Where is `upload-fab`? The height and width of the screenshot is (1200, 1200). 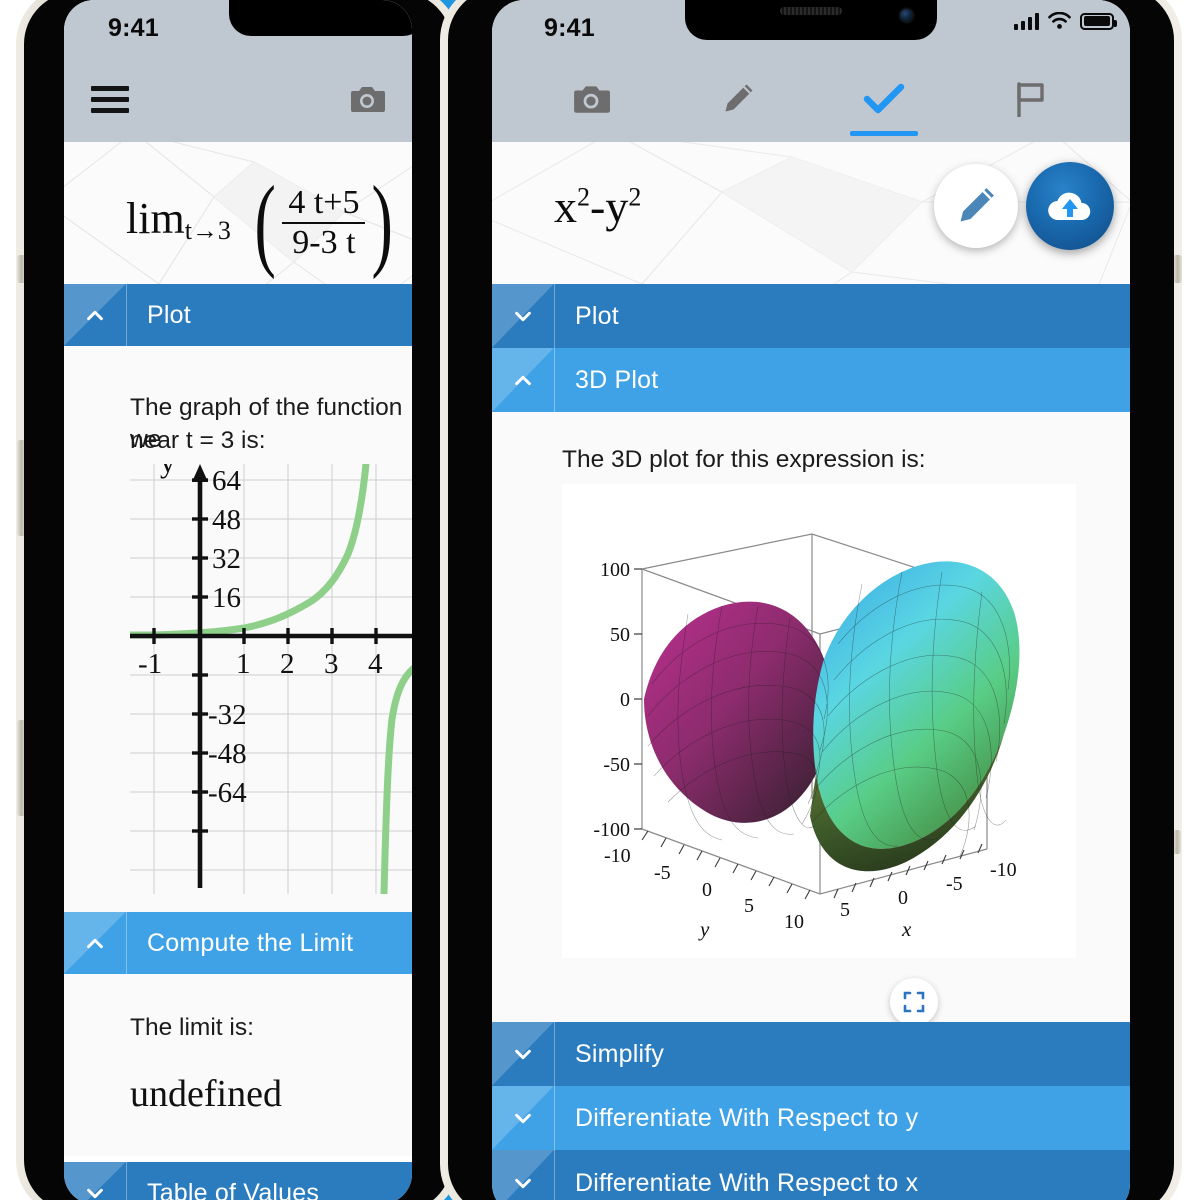 upload-fab is located at coordinates (1070, 206).